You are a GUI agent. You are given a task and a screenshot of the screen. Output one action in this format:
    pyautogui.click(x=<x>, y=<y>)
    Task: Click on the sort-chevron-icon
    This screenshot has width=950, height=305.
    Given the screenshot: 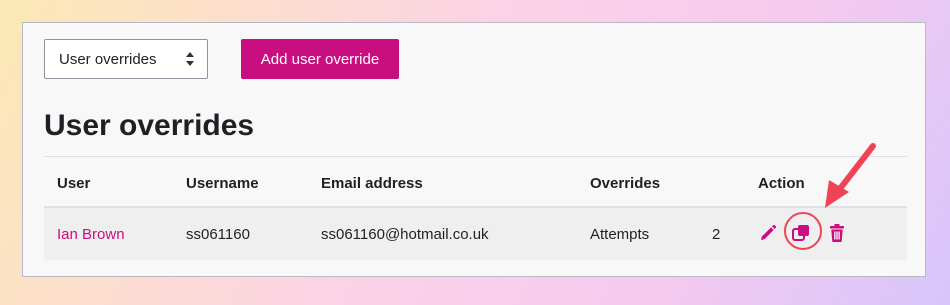 What is the action you would take?
    pyautogui.click(x=190, y=59)
    